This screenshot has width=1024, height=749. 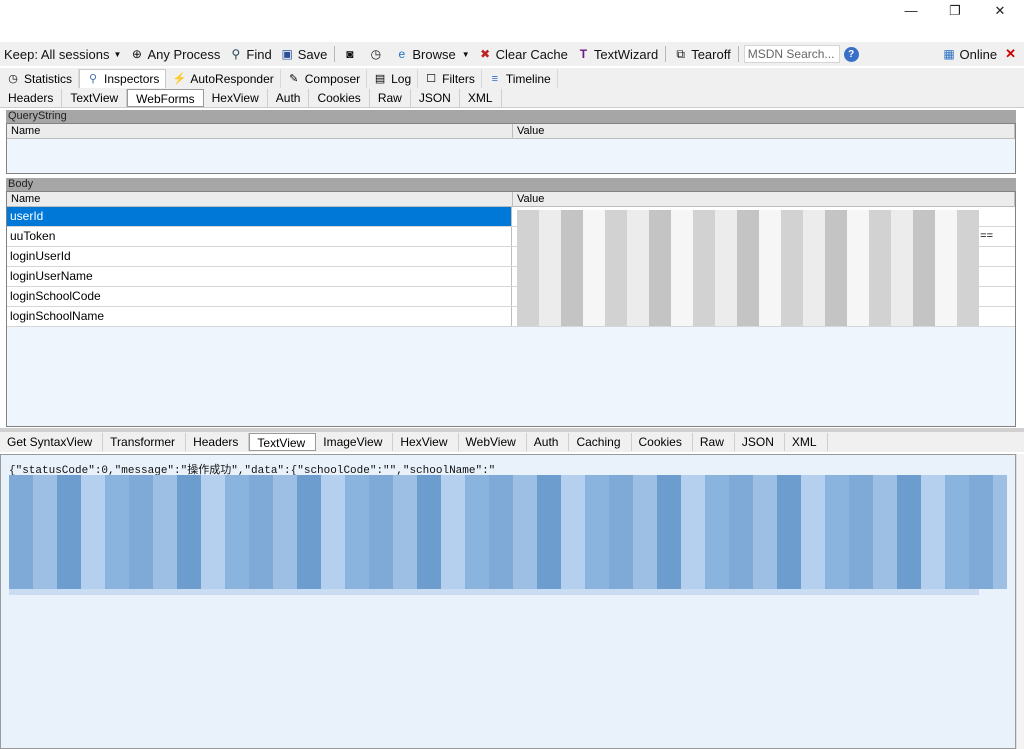 I want to click on tab-composer: ✎ Composer, so click(x=324, y=78).